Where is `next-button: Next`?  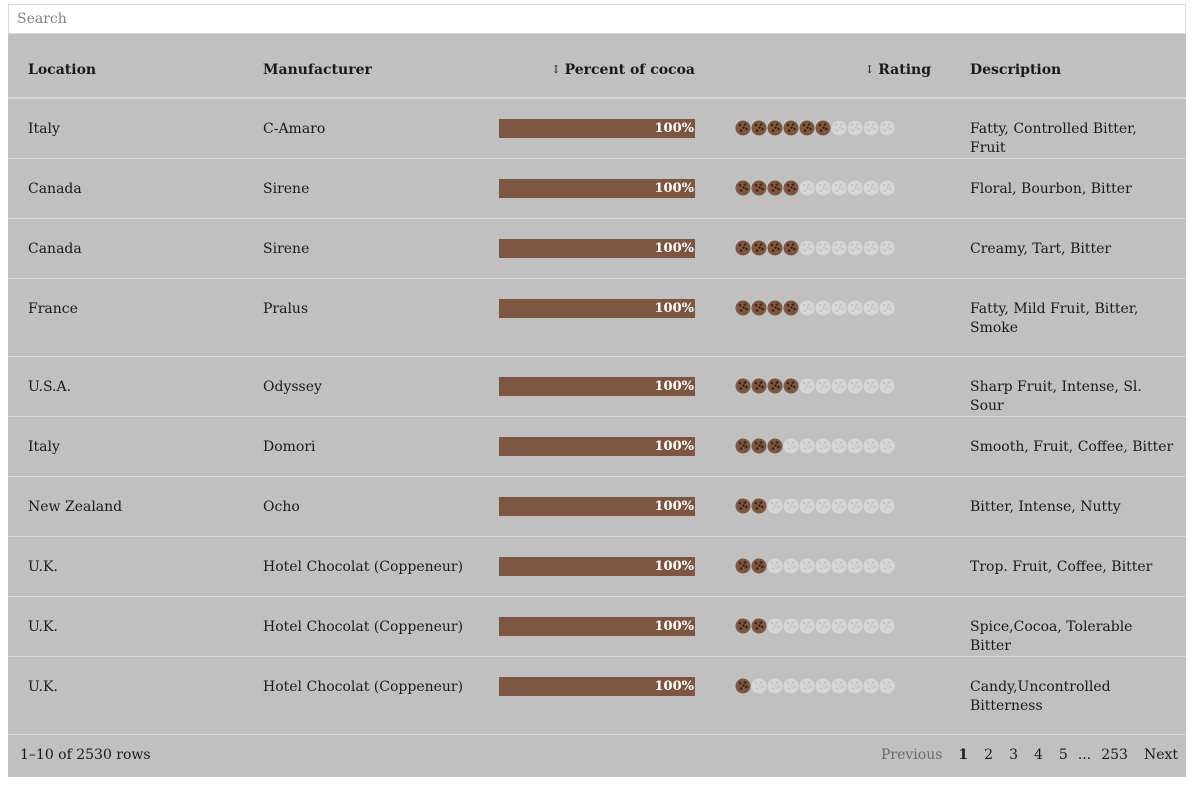 next-button: Next is located at coordinates (1161, 755).